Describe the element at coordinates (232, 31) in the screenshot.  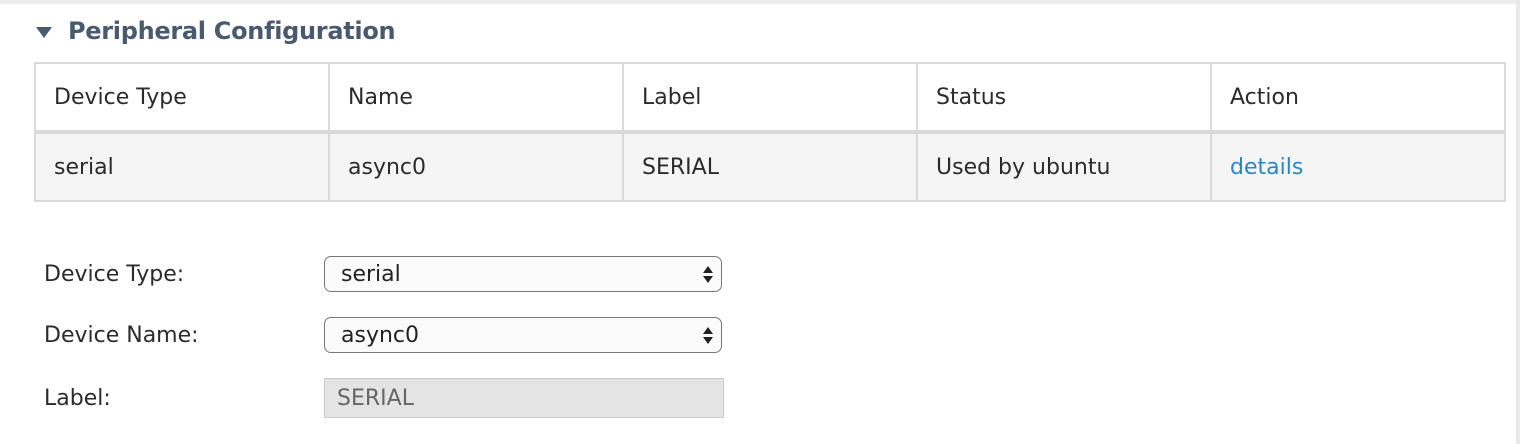
I see `section-title: Peripheral Configuration` at that location.